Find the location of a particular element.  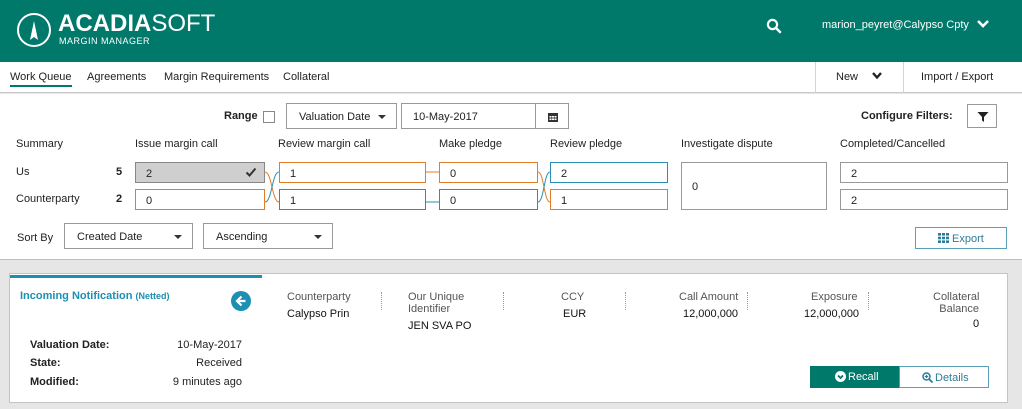

counterparty-header: Counterparty is located at coordinates (319, 297).